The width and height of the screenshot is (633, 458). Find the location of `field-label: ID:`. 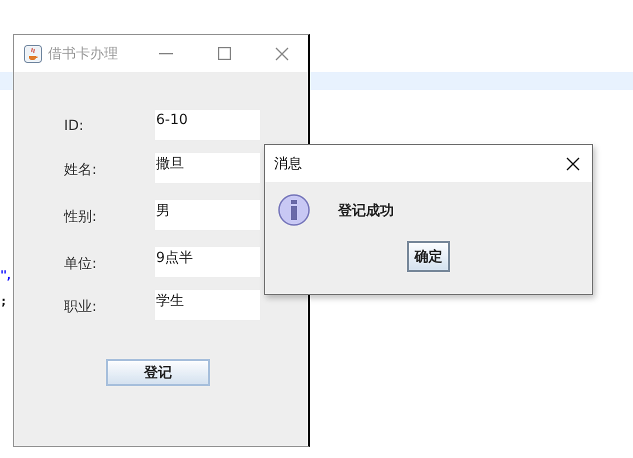

field-label: ID: is located at coordinates (74, 125).